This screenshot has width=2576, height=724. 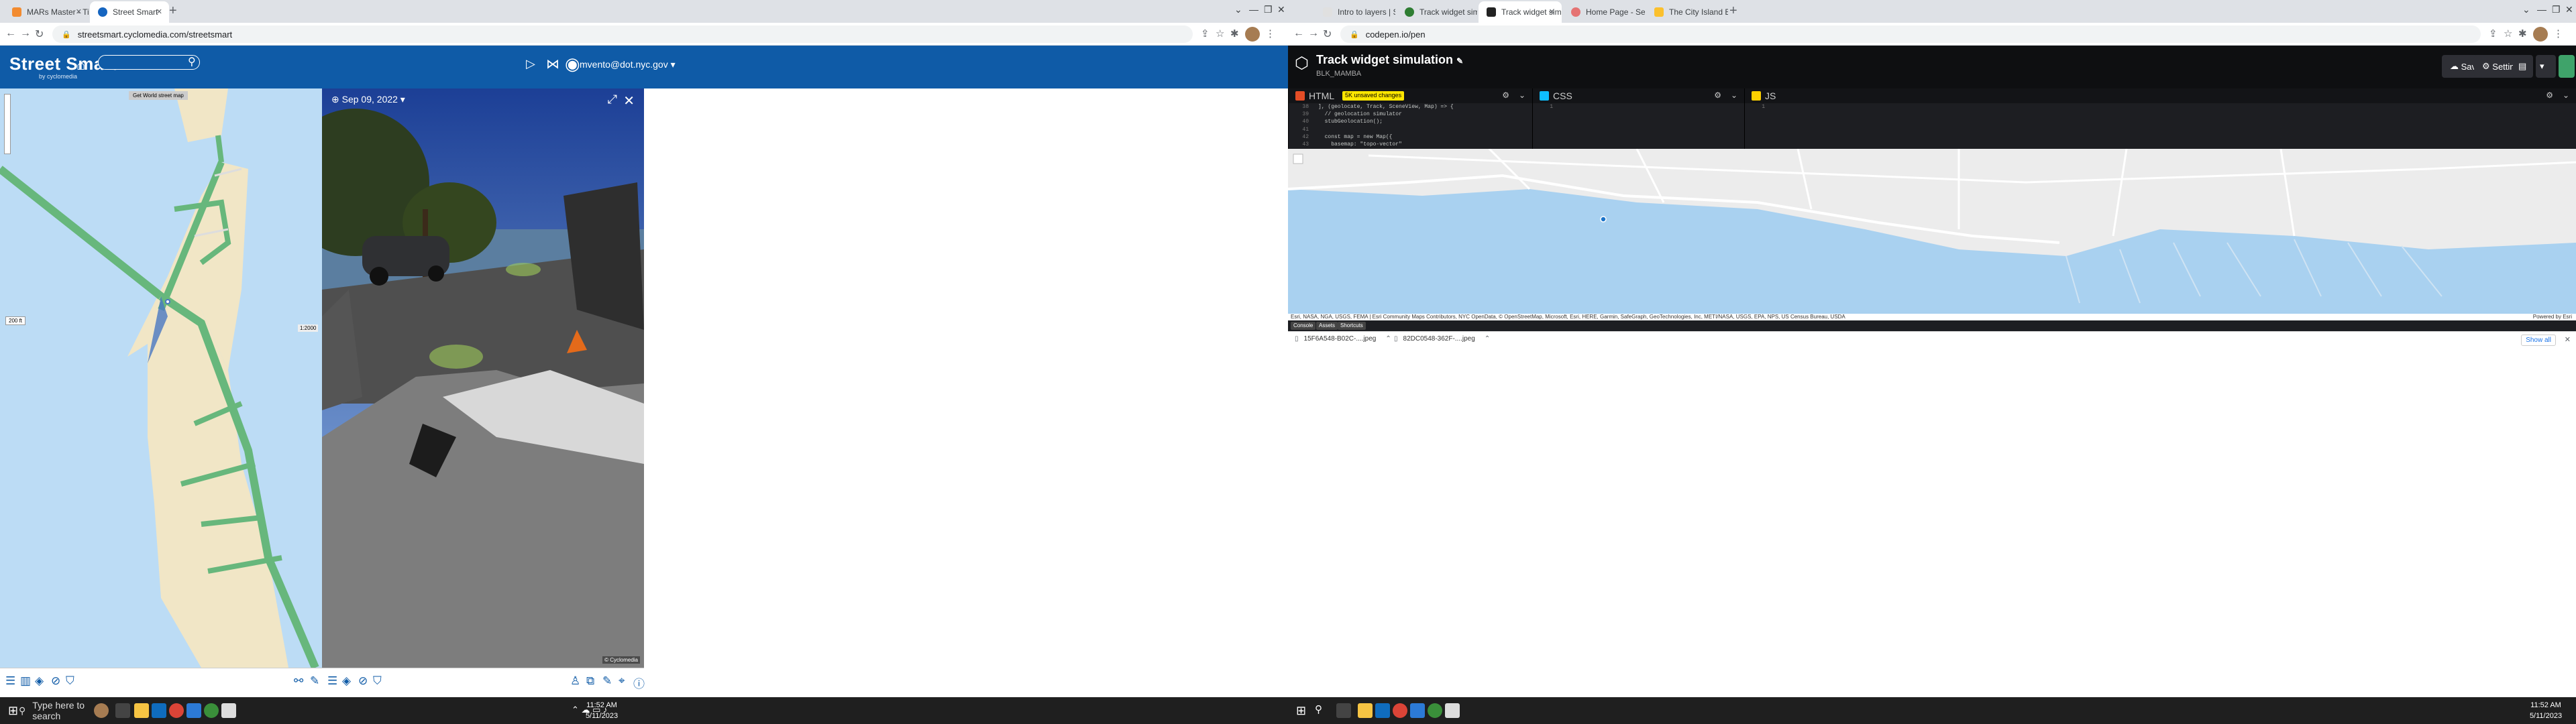 I want to click on download-item: ▯ 82DC0548-362F-....jpeg ⌃, so click(x=1444, y=339).